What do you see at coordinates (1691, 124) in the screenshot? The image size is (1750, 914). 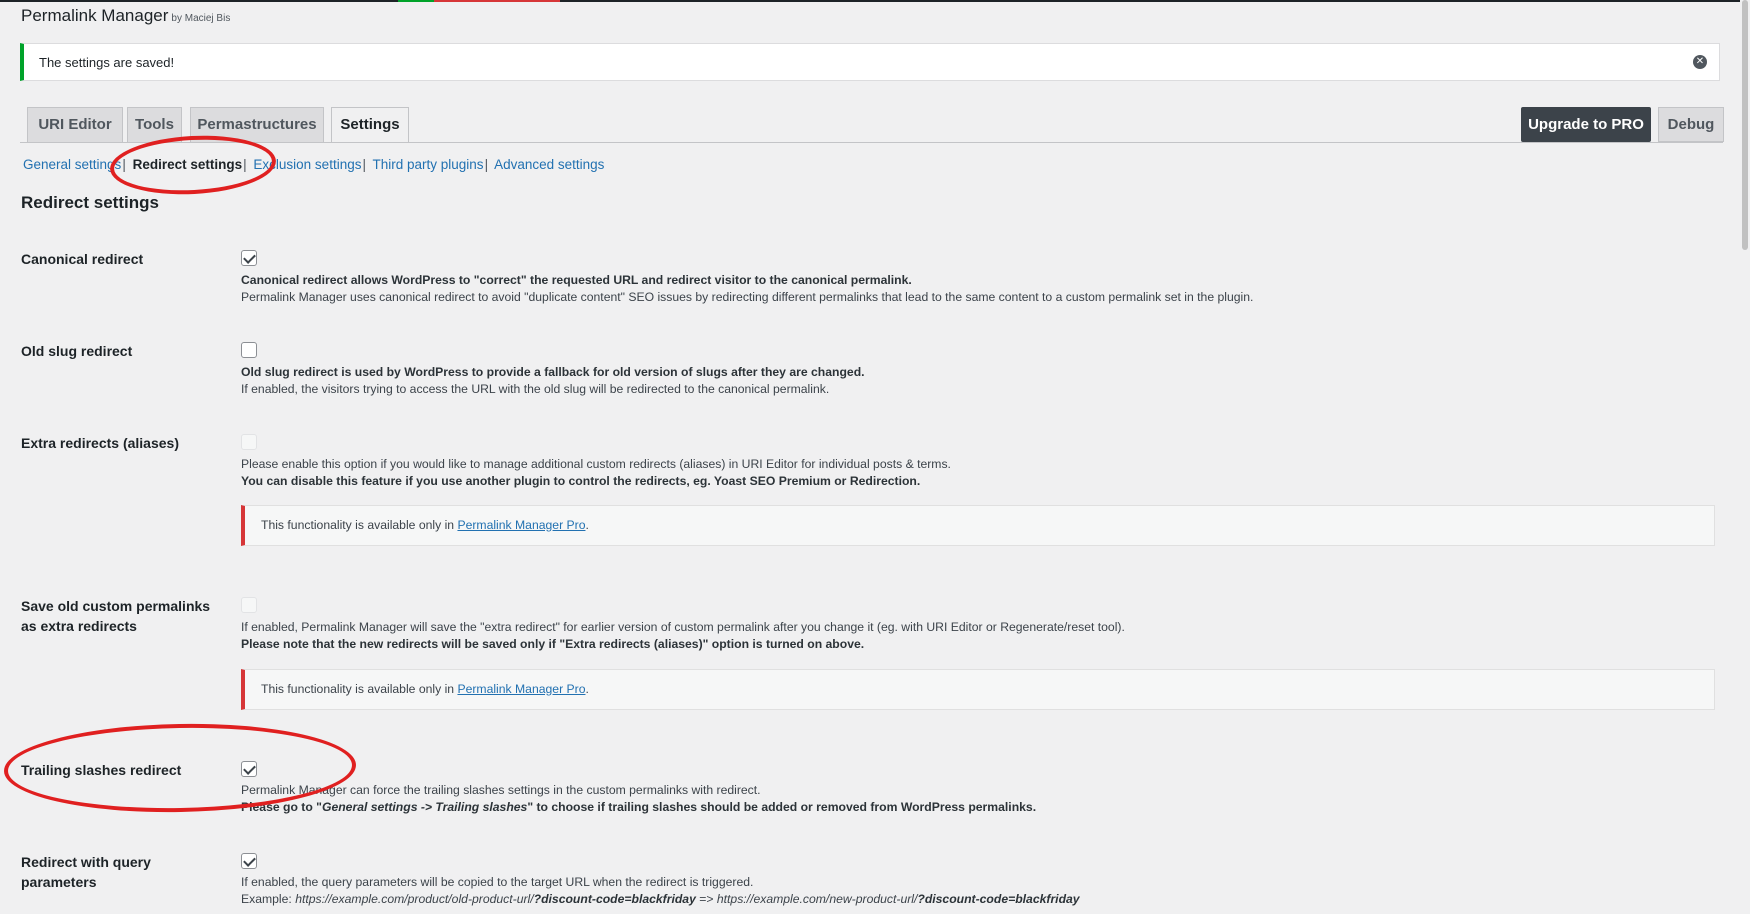 I see `debug-button: Debug` at bounding box center [1691, 124].